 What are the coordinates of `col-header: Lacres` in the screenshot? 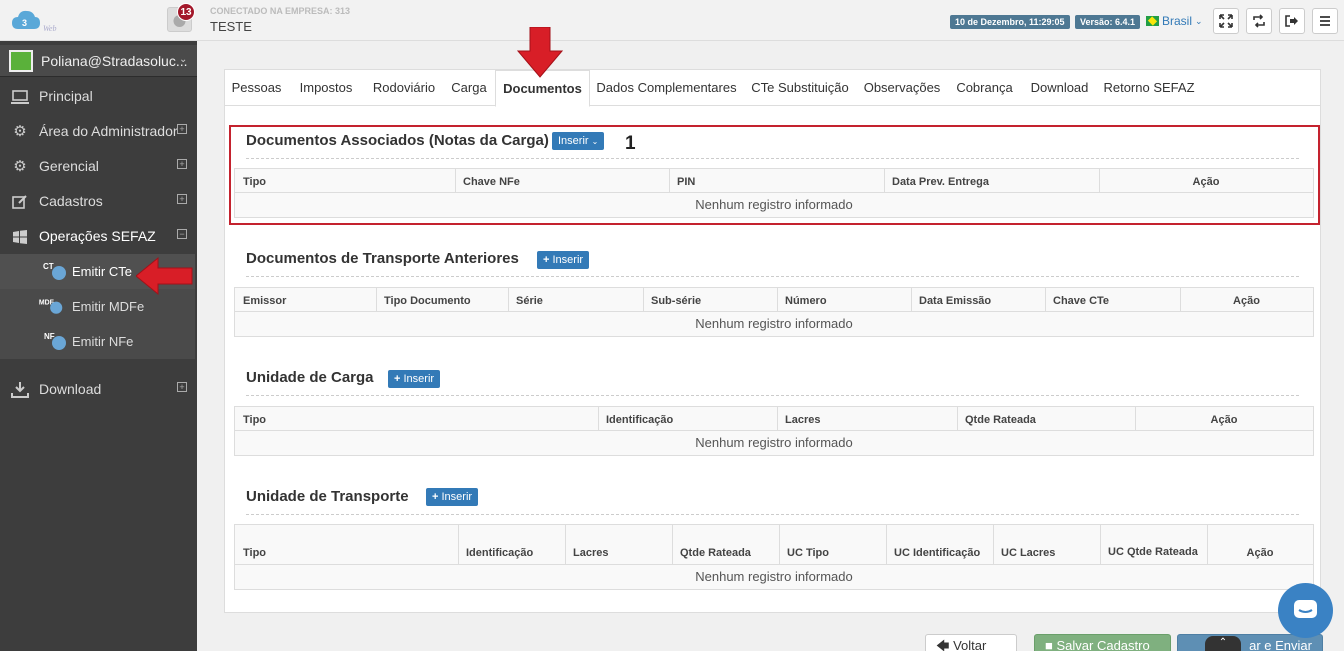 It's located at (591, 553).